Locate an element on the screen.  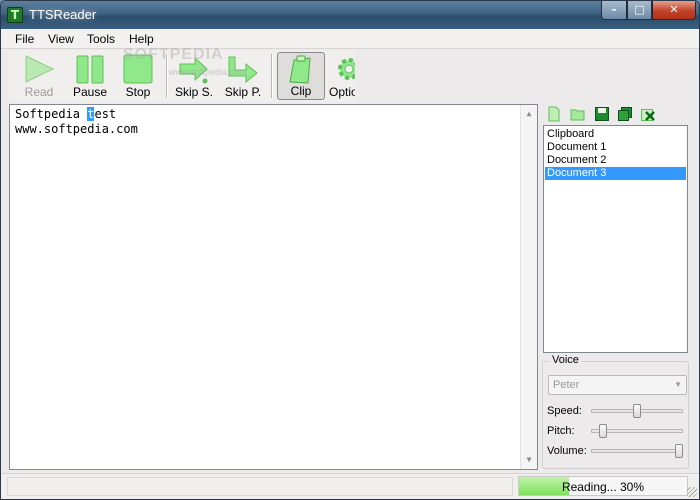
progress-text: Reading... 30% is located at coordinates (603, 487).